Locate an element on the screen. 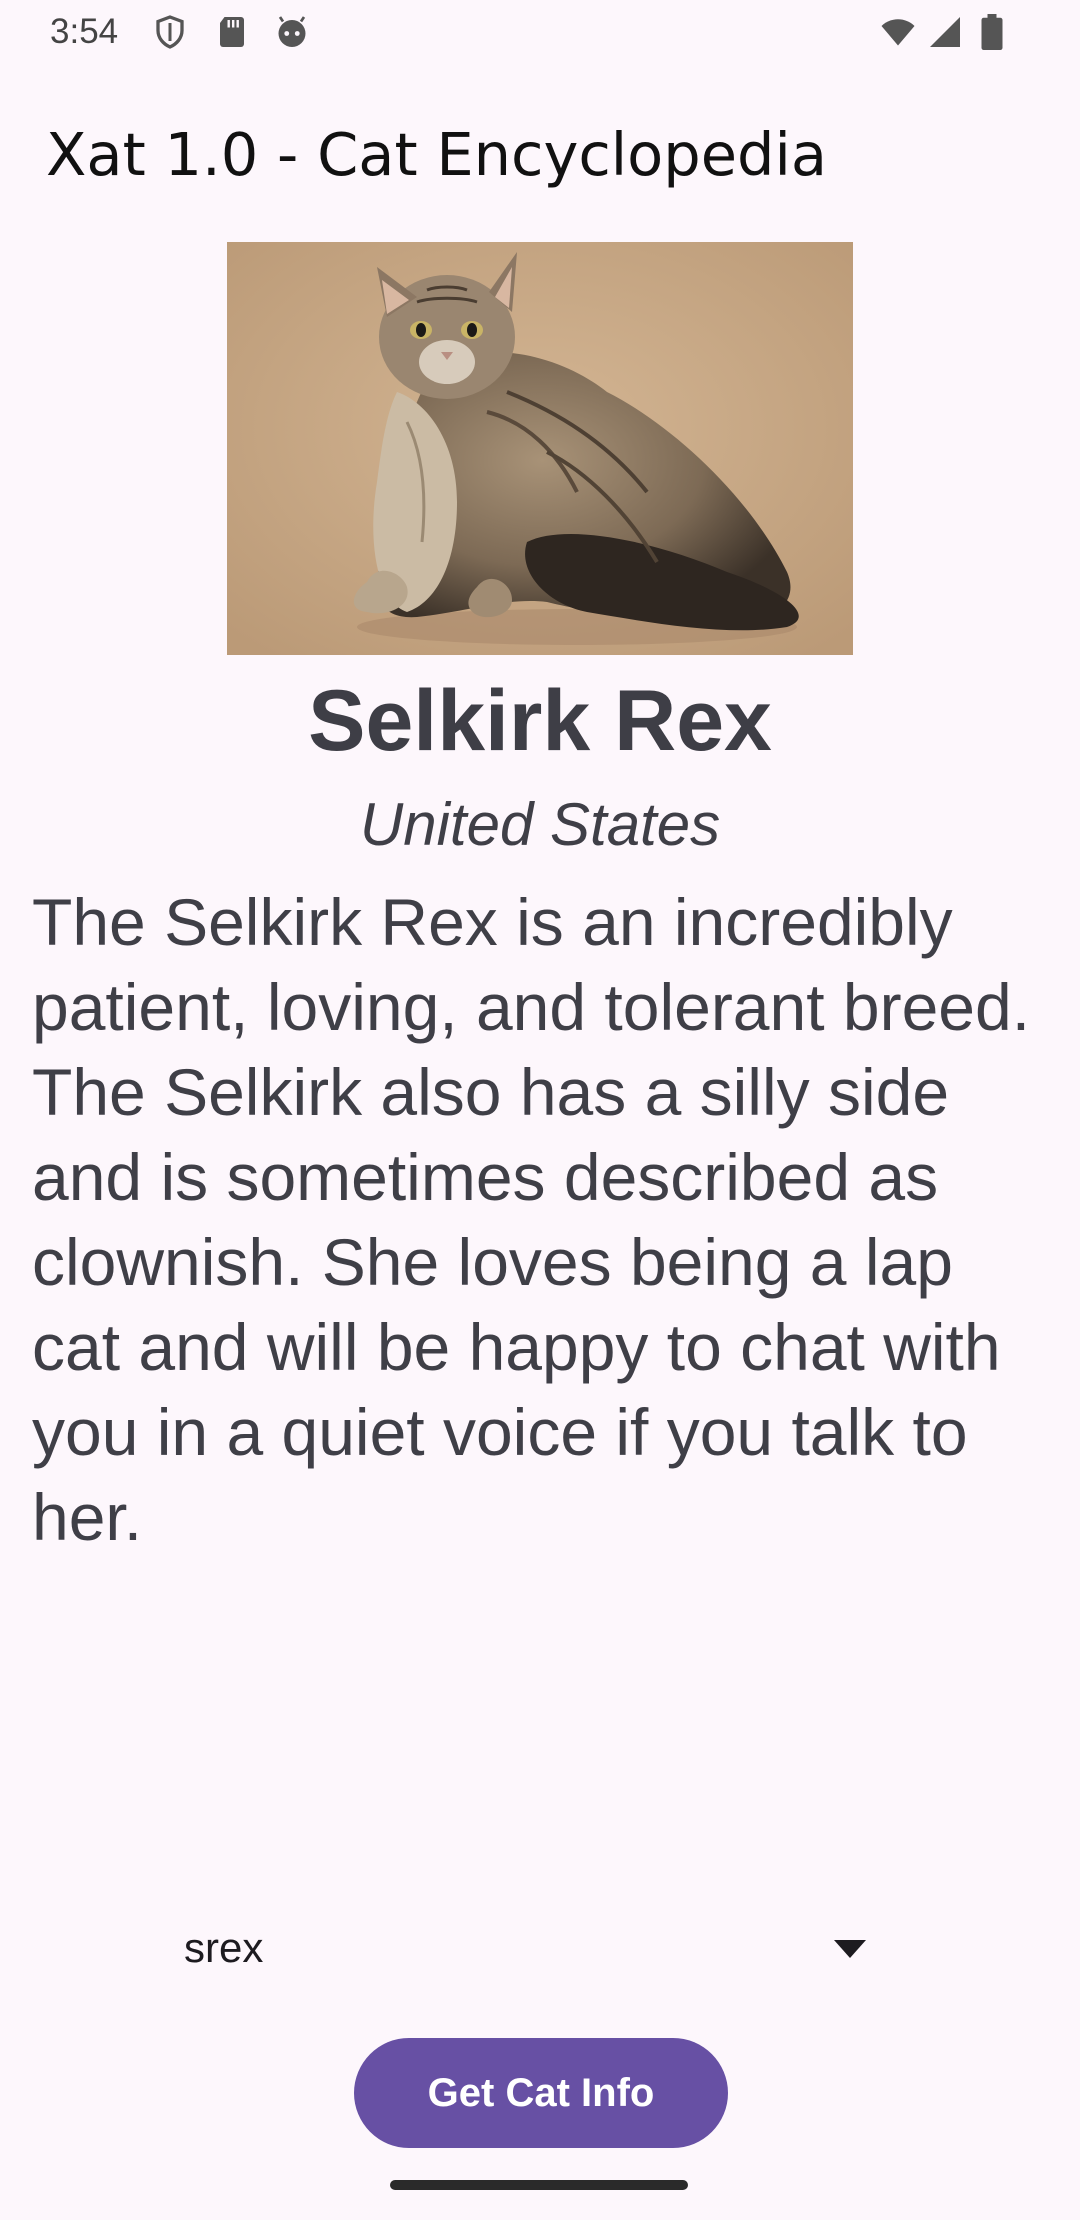 The height and width of the screenshot is (2220, 1080). wifi-icon is located at coordinates (898, 32).